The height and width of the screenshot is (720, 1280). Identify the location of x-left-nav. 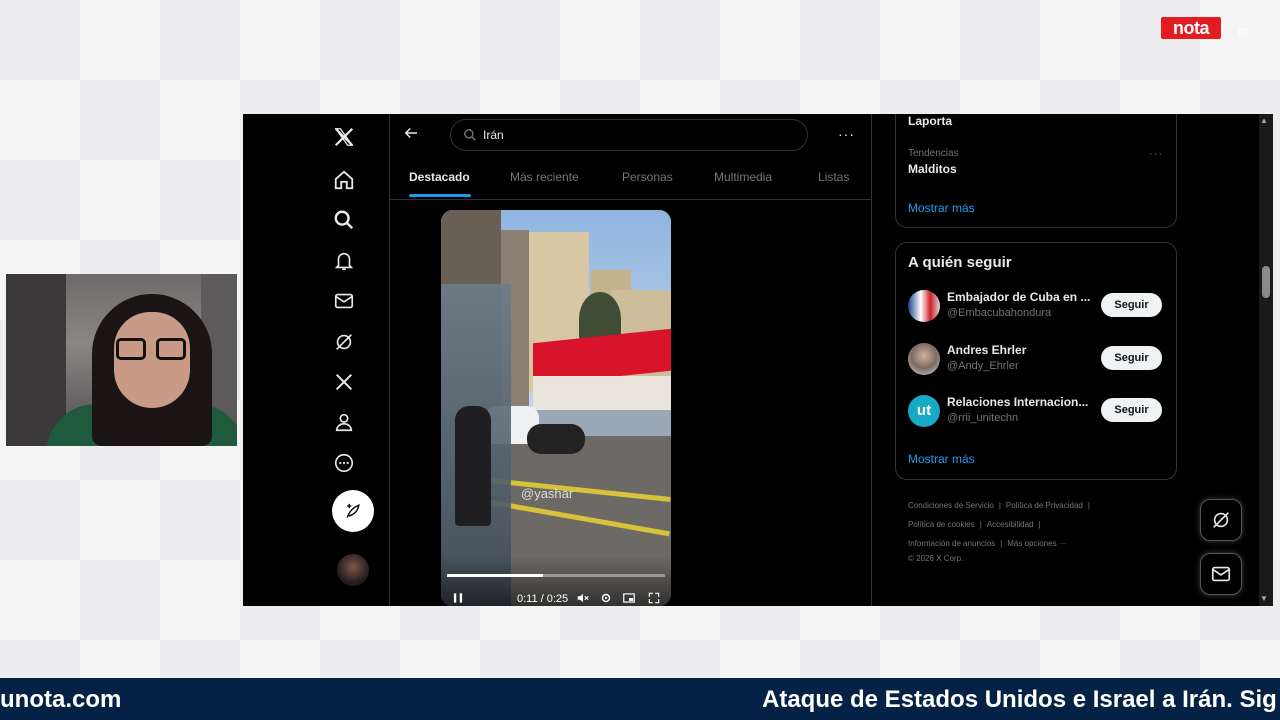
(316, 360).